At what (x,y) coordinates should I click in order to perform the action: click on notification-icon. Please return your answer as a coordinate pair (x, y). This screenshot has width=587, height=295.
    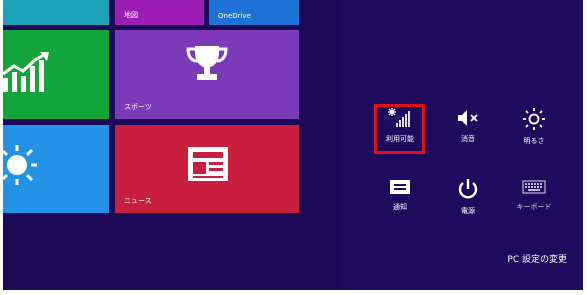
    Looking at the image, I should click on (400, 187).